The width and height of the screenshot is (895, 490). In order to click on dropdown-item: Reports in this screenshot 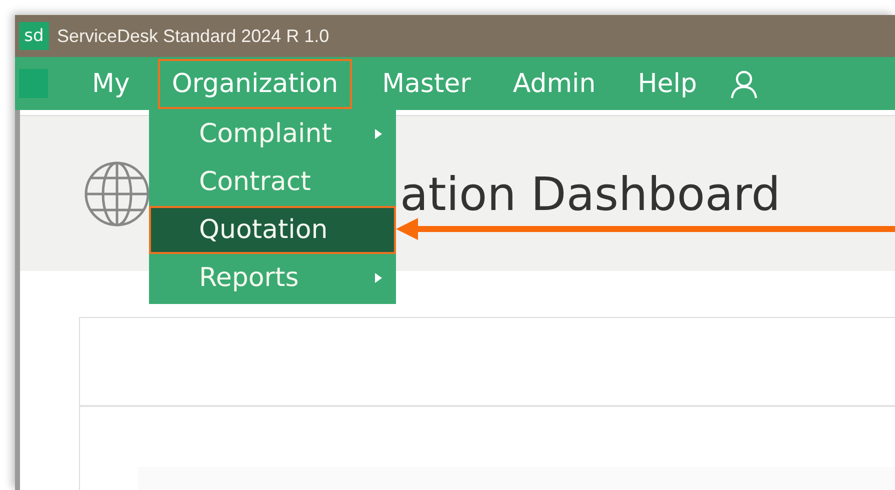, I will do `click(272, 278)`.